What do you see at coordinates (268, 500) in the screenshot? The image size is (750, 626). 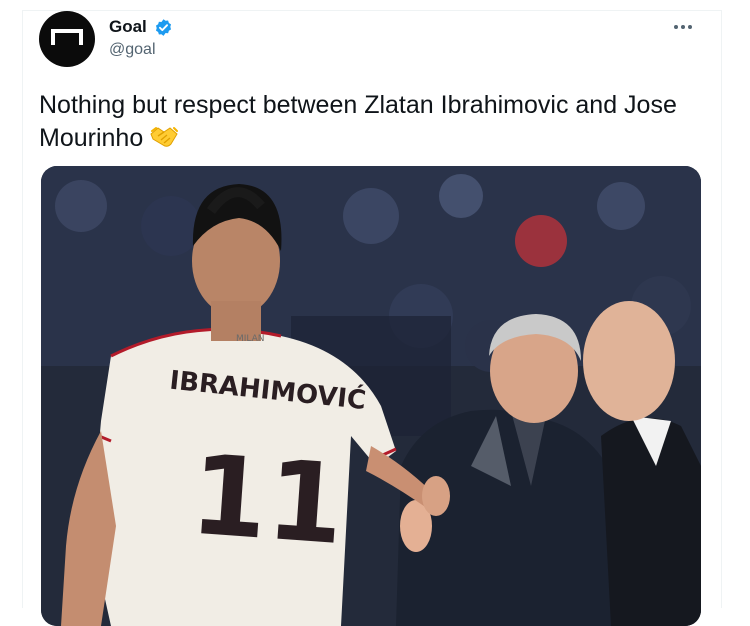 I see `jersey-number: 11` at bounding box center [268, 500].